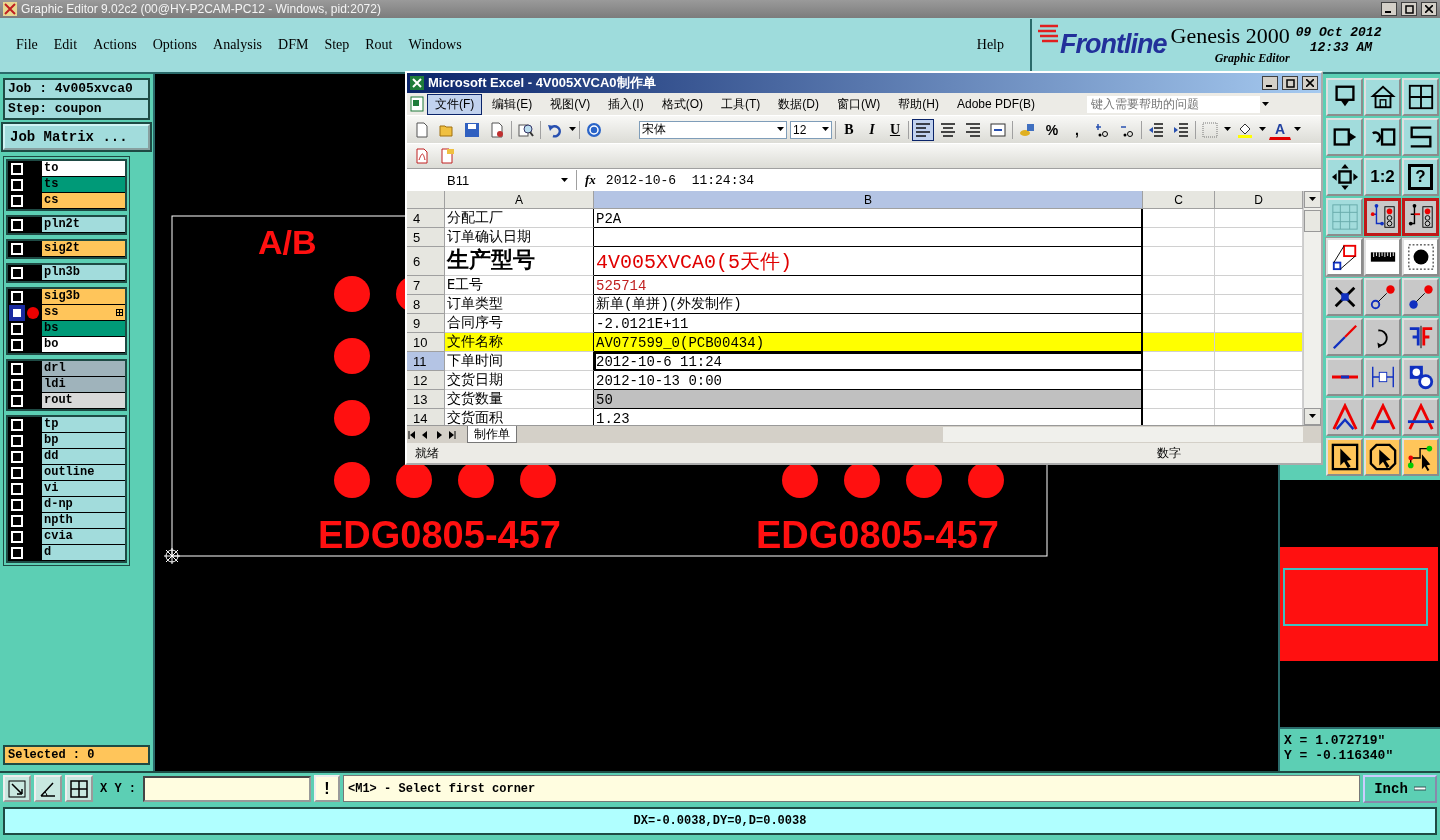 The height and width of the screenshot is (840, 1440). I want to click on cross-button, so click(1344, 297).